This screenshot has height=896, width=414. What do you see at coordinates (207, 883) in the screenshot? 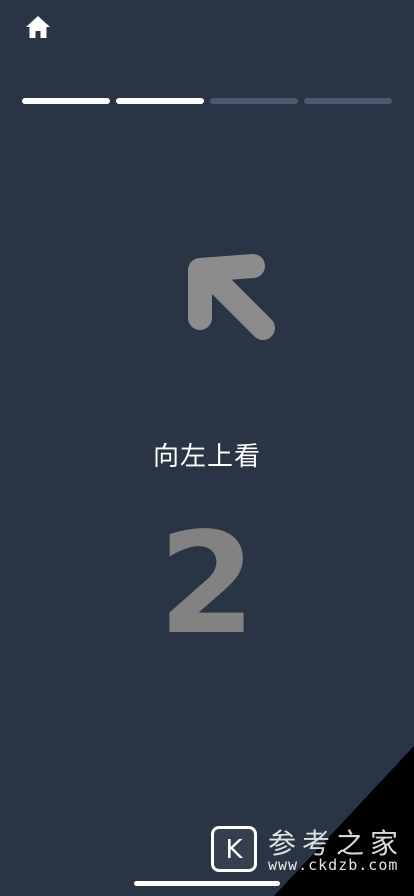
I see `home-indicator` at bounding box center [207, 883].